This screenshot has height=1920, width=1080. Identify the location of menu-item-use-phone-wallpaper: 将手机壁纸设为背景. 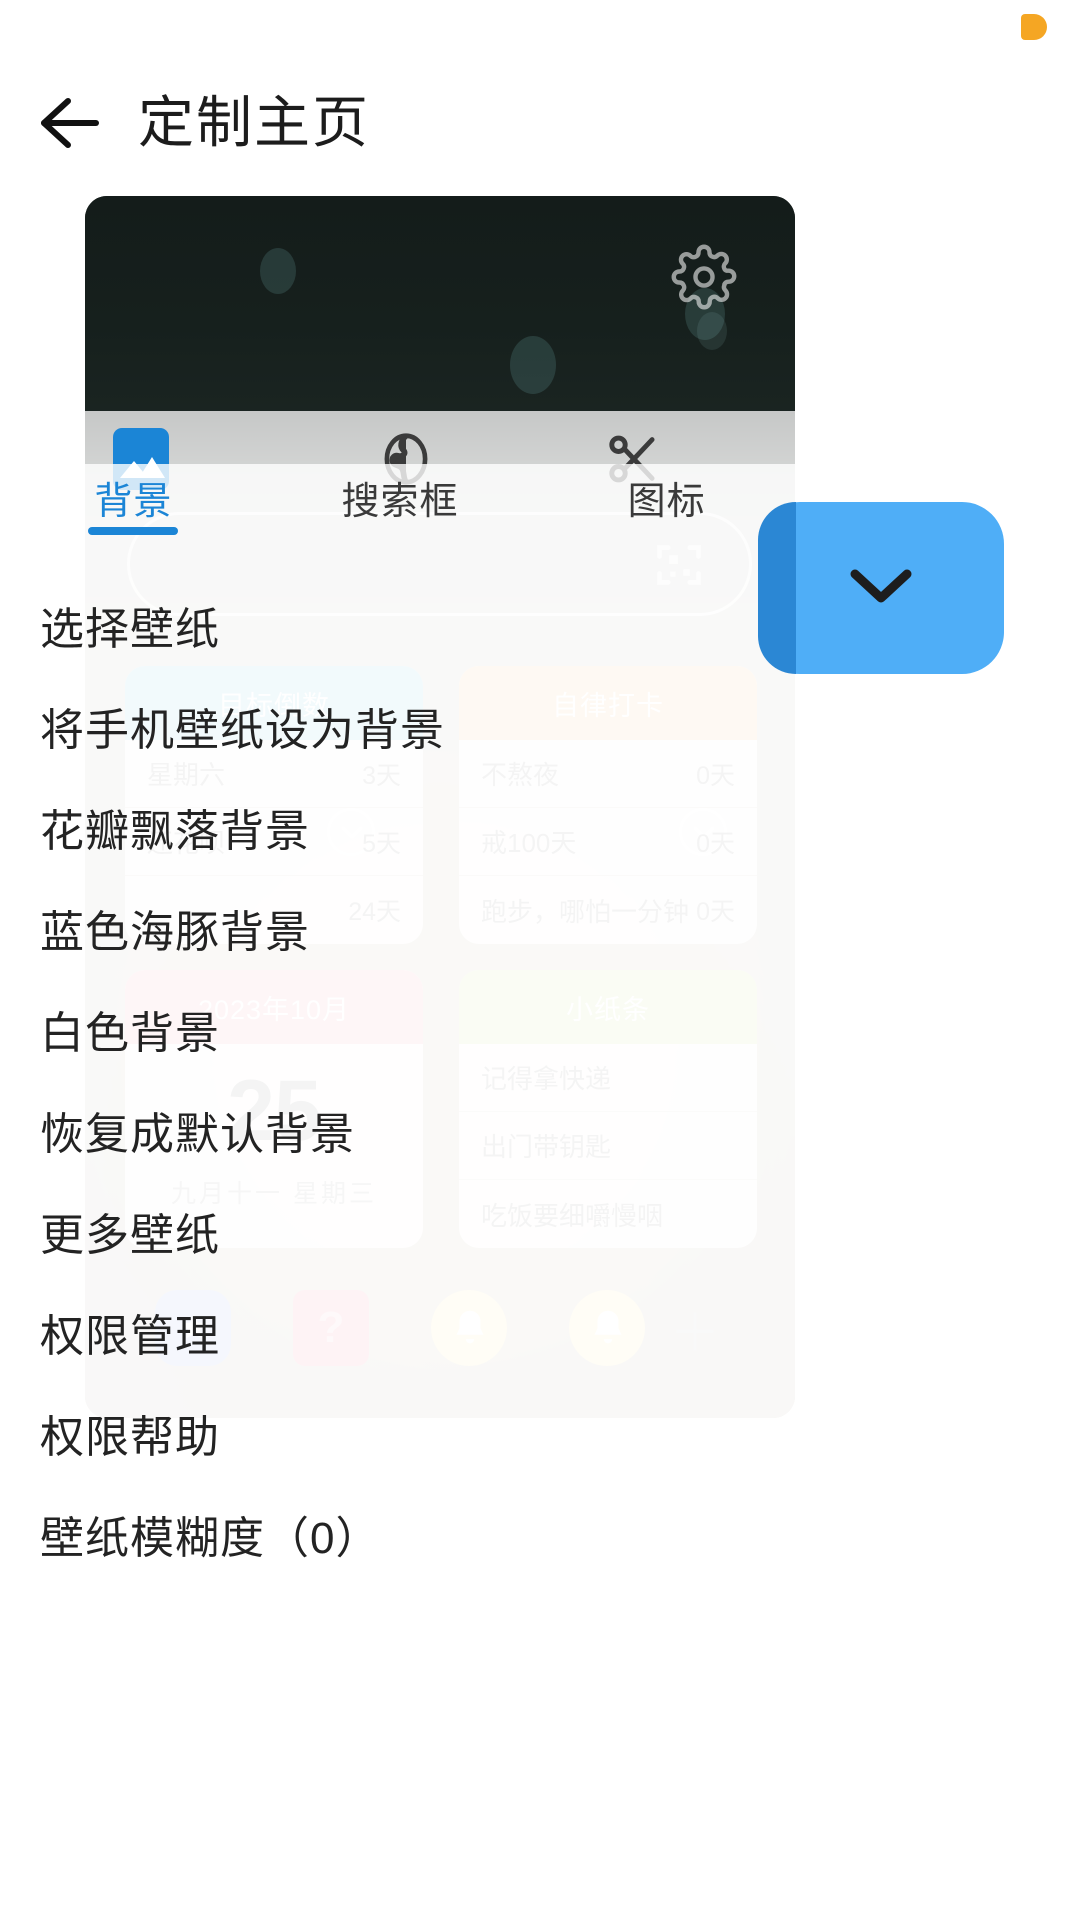
(540, 725).